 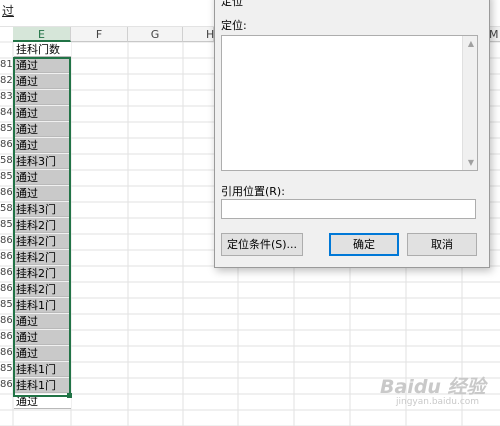 What do you see at coordinates (6, 112) in the screenshot?
I see `row-number: 84` at bounding box center [6, 112].